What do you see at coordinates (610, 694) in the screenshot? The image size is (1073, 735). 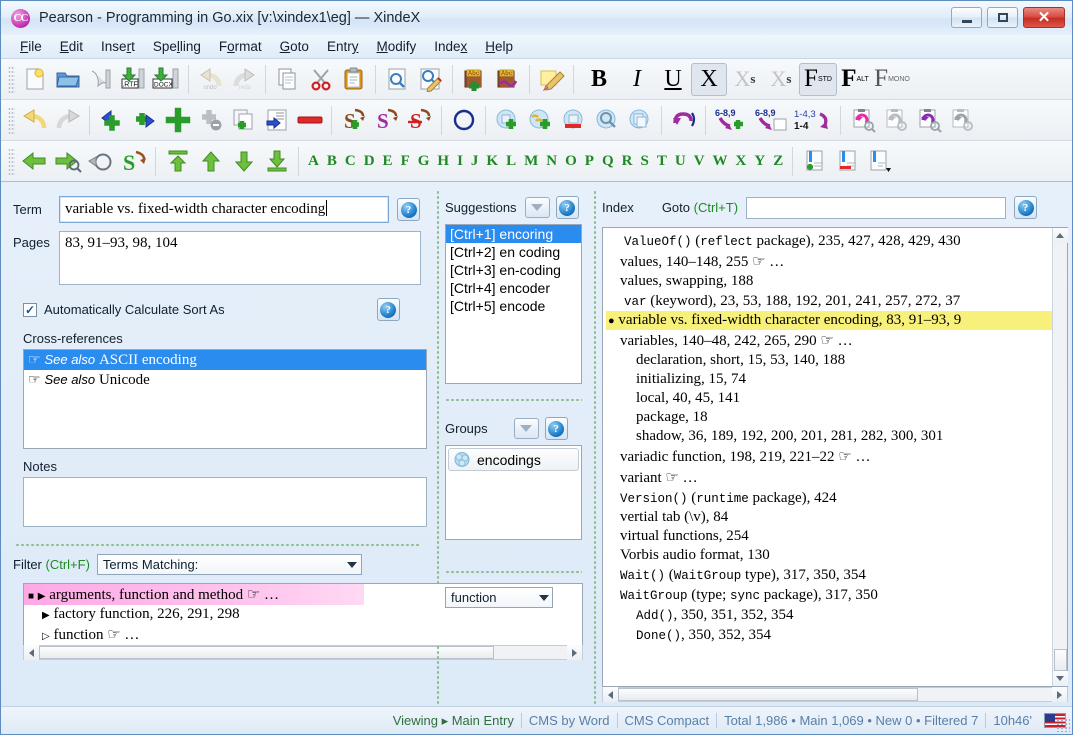 I see `scroll-left-button` at bounding box center [610, 694].